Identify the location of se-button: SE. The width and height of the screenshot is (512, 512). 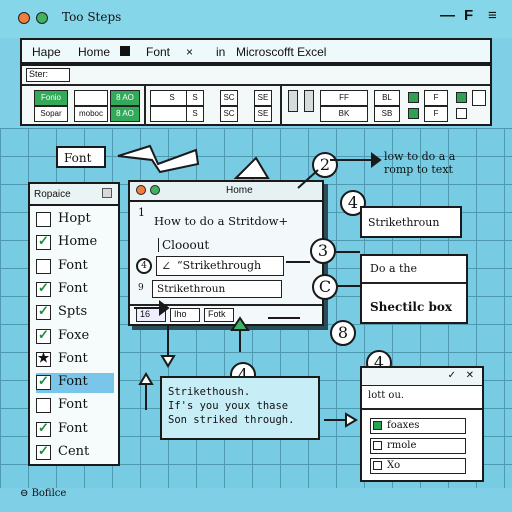
(263, 98).